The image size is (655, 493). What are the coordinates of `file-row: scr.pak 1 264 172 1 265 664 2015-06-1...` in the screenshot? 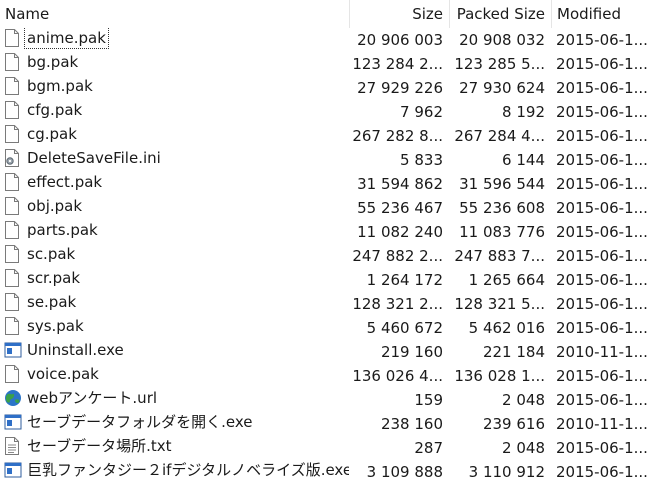 It's located at (327, 280).